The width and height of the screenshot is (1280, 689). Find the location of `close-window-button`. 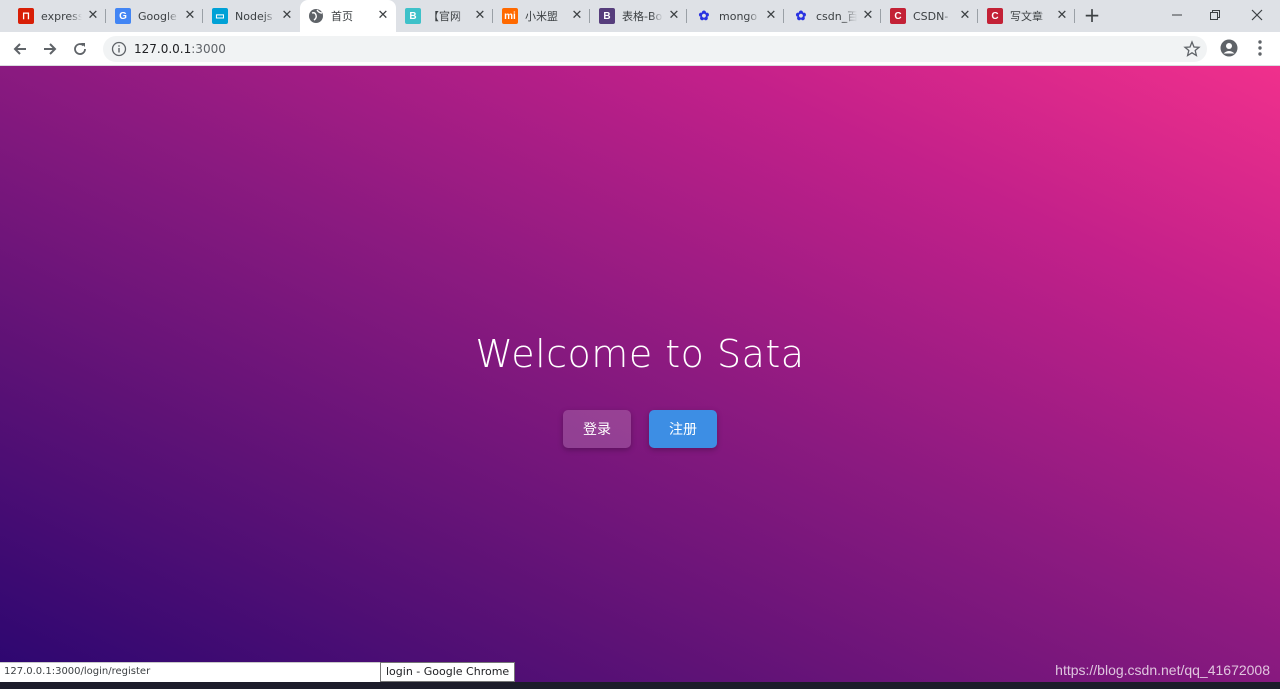

close-window-button is located at coordinates (1257, 15).